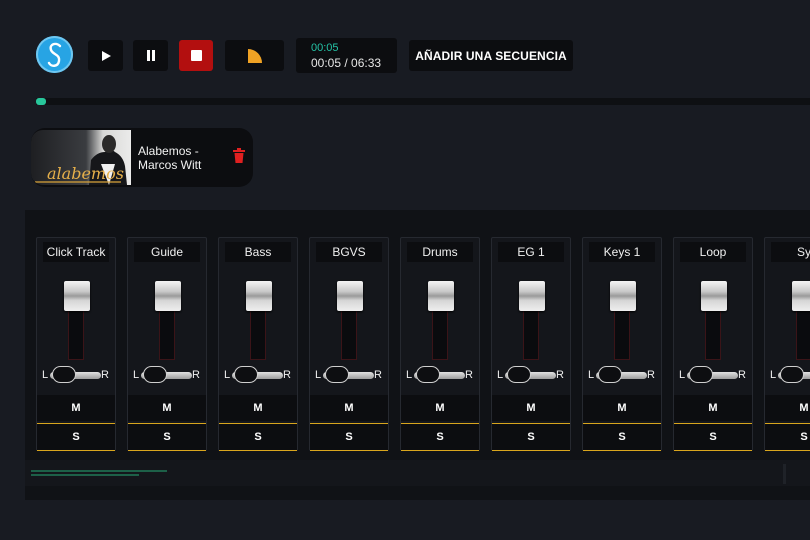 The height and width of the screenshot is (540, 810). I want to click on app-logo, so click(54, 54).